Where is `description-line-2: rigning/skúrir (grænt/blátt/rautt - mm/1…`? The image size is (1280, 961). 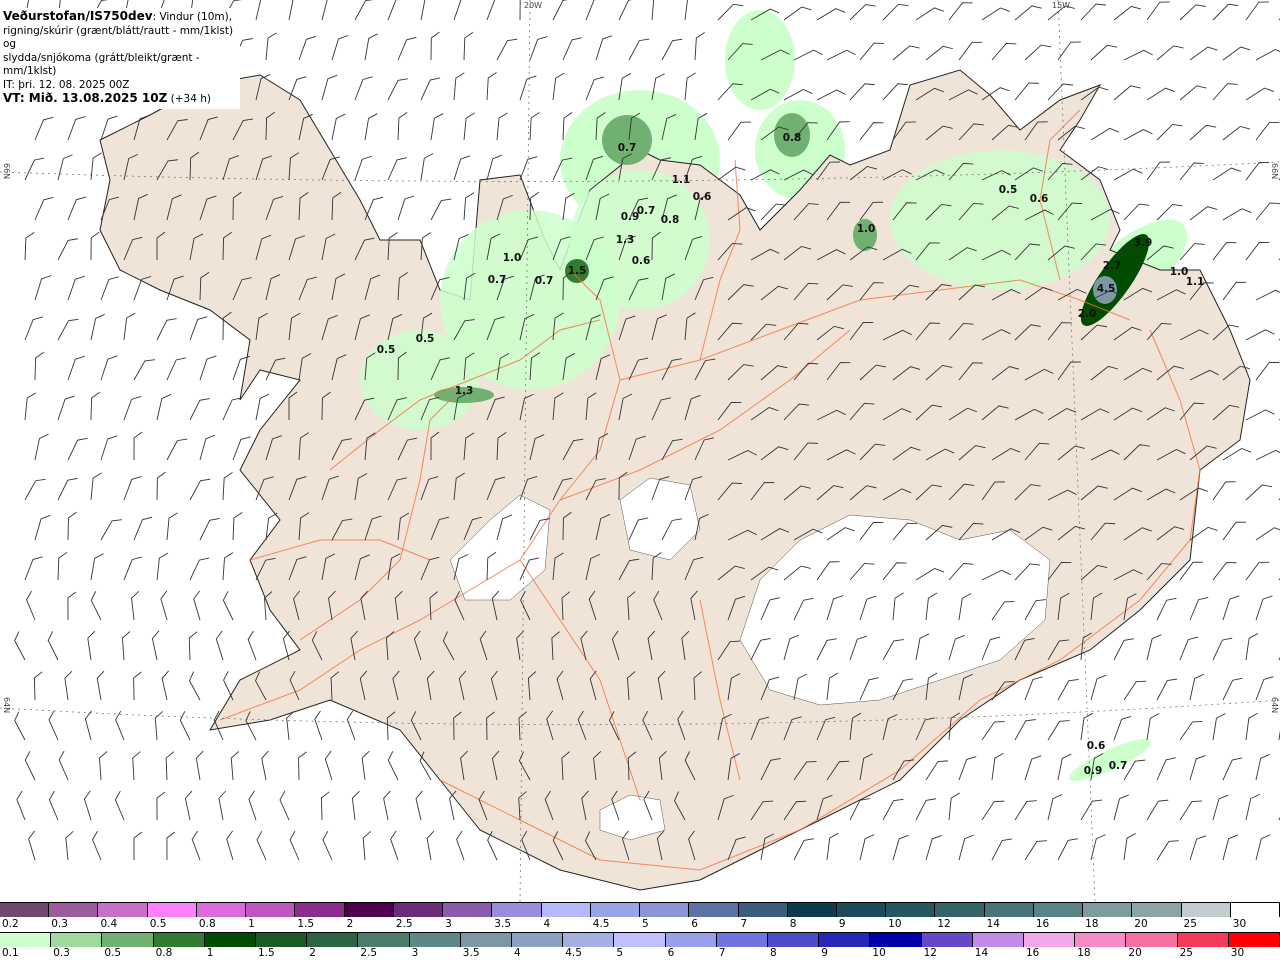
description-line-2: rigning/skúrir (grænt/blátt/rautt - mm/1… is located at coordinates (118, 37).